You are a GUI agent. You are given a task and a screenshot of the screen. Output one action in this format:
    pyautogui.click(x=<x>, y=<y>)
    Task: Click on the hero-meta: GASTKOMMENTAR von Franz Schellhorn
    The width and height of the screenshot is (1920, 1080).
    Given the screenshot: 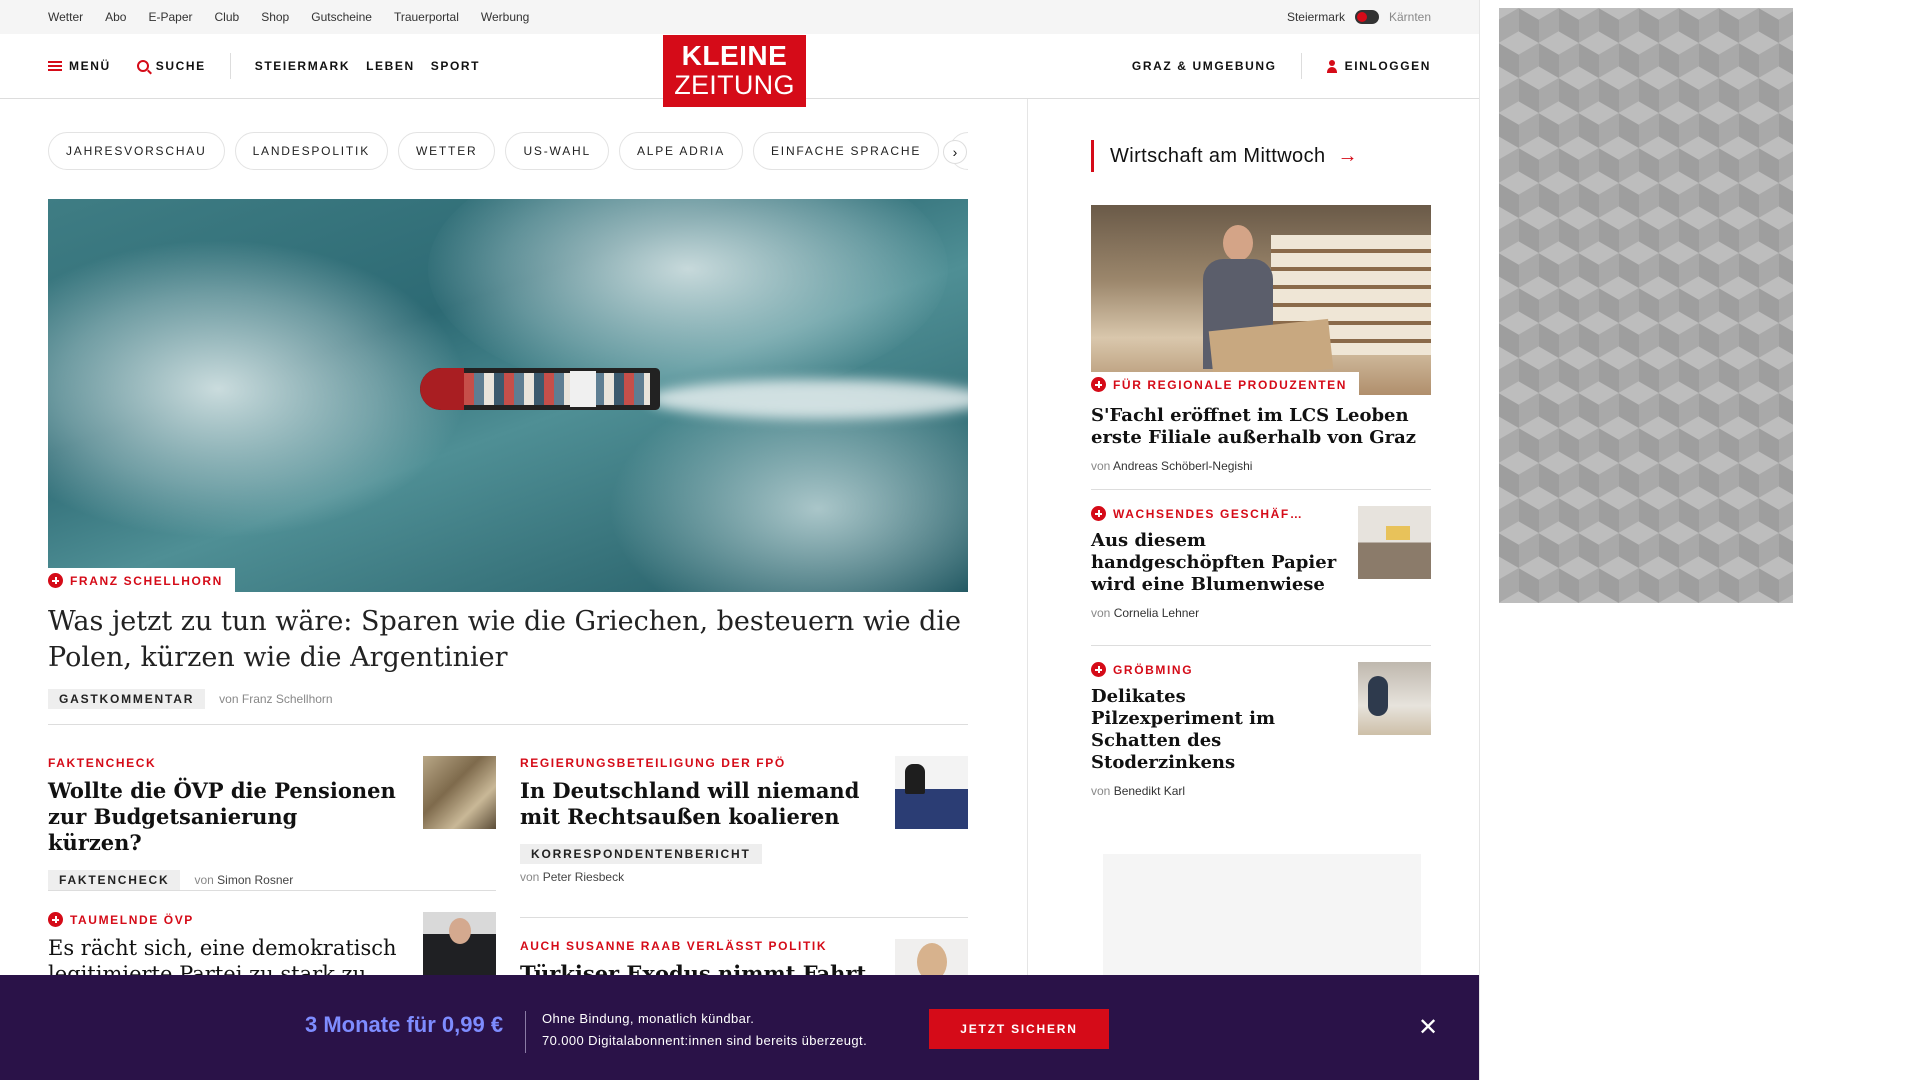 What is the action you would take?
    pyautogui.click(x=508, y=699)
    